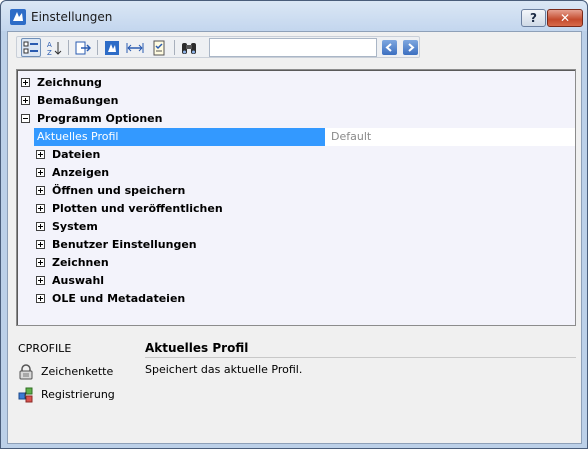 Image resolution: width=588 pixels, height=449 pixels. Describe the element at coordinates (76, 154) in the screenshot. I see `tree-item-label: Dateien` at that location.